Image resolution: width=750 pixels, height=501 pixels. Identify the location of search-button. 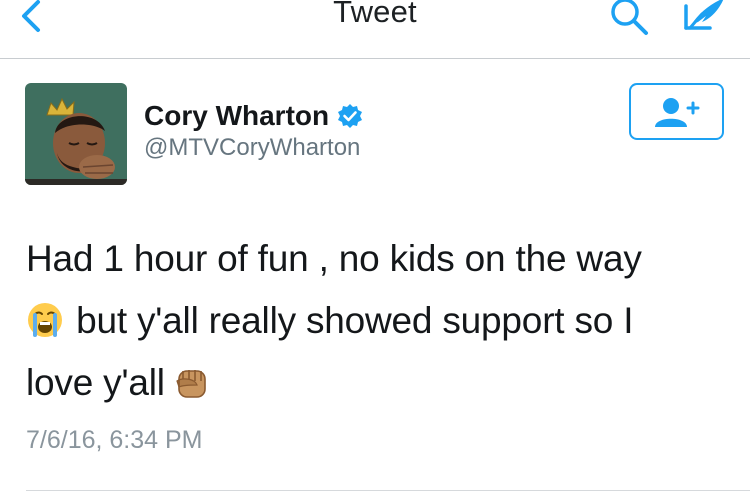
(629, 18).